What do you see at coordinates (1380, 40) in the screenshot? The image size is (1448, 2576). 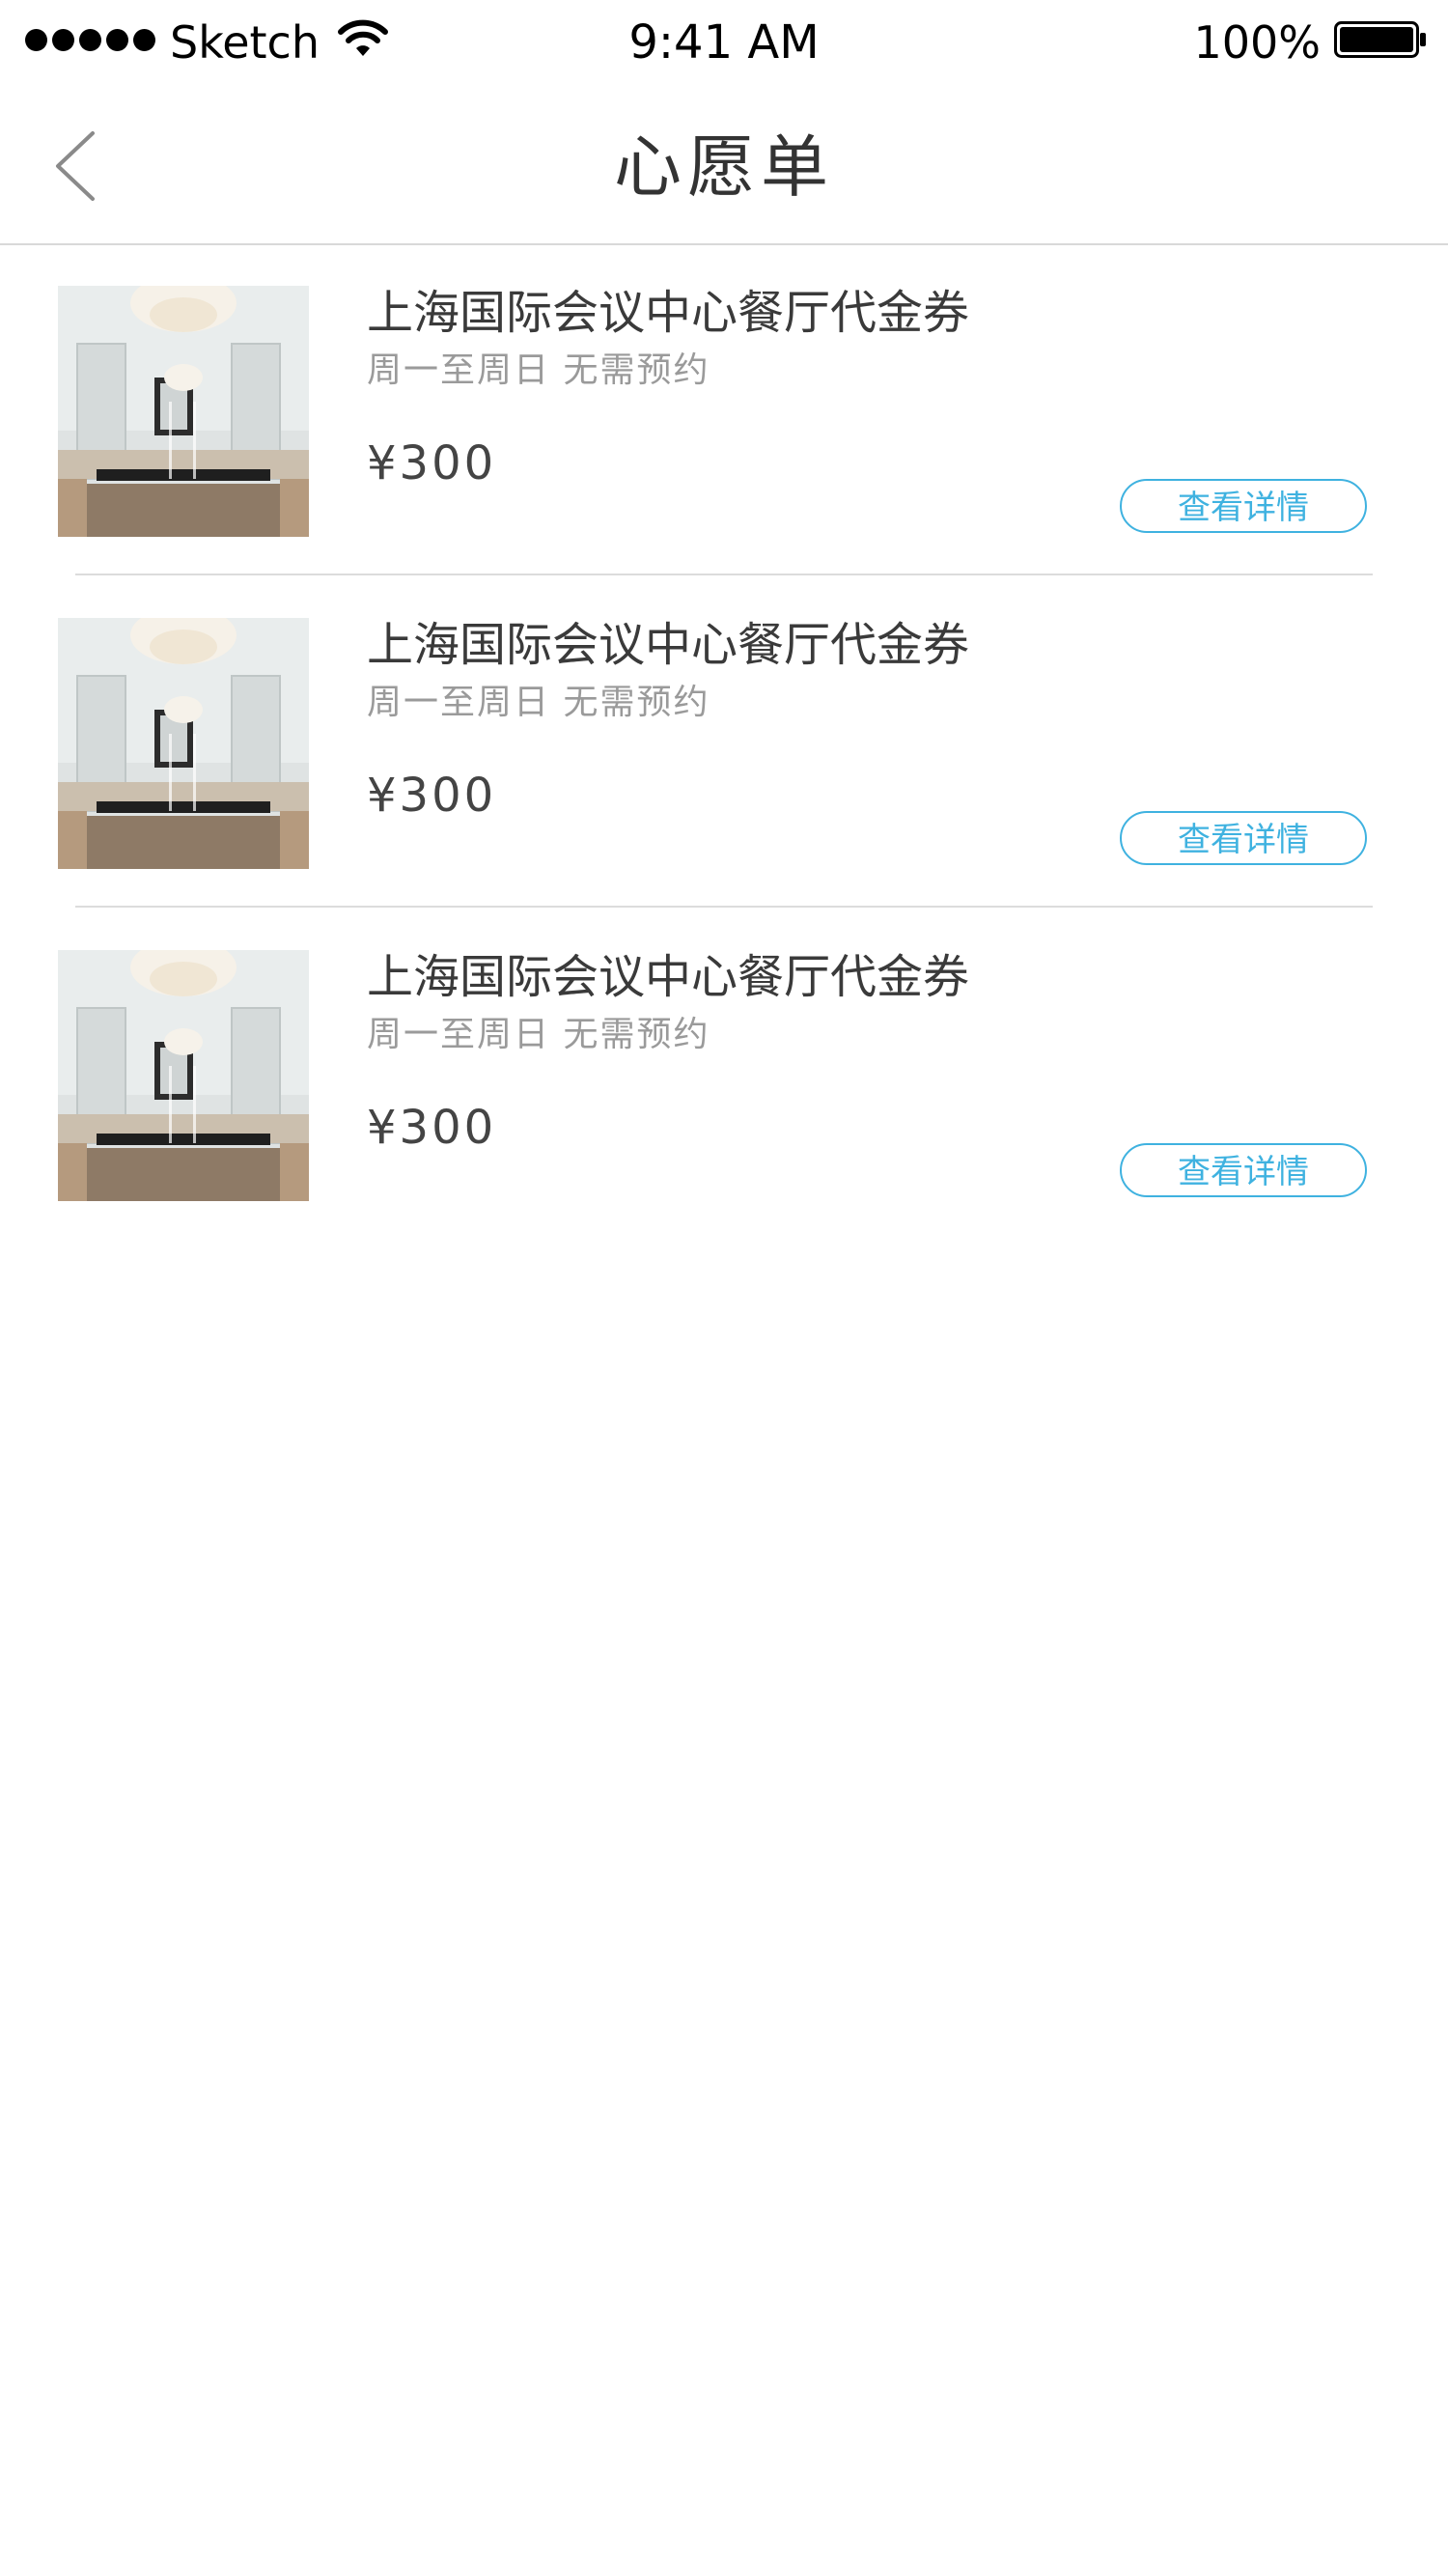 I see `battery-icon` at bounding box center [1380, 40].